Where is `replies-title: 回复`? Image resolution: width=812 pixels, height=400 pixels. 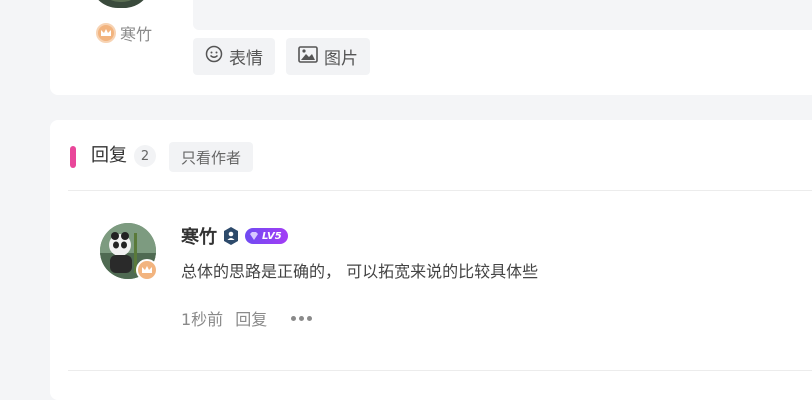
replies-title: 回复 is located at coordinates (109, 155).